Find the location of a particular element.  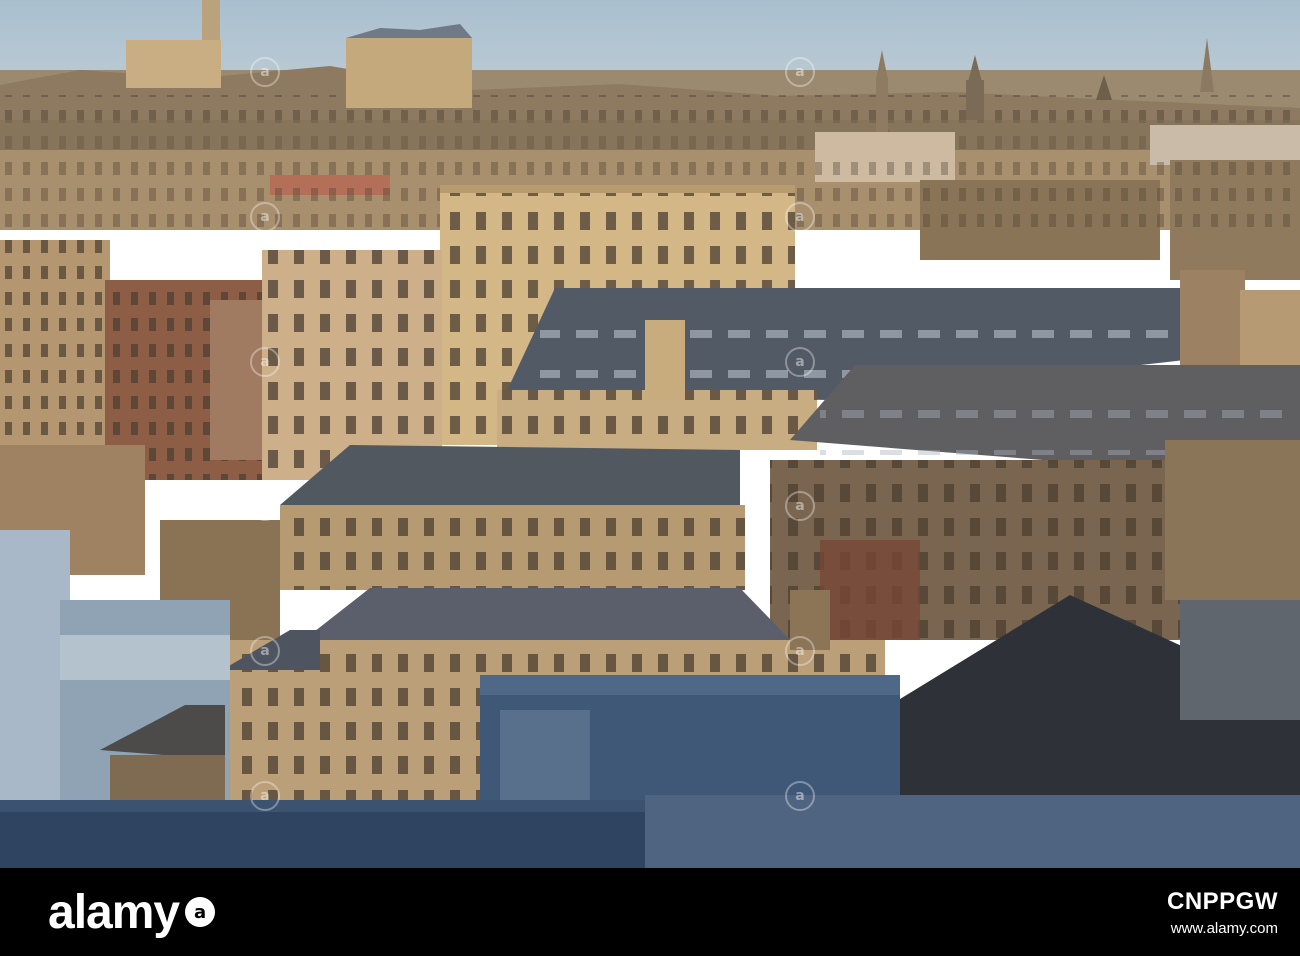

brand-name: alamy is located at coordinates (114, 912).